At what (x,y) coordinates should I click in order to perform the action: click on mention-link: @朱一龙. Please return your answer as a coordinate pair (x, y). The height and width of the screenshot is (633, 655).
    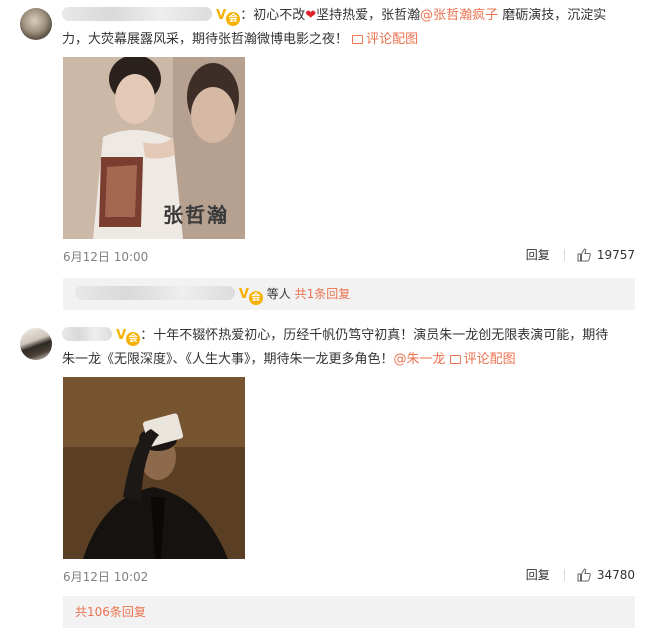
    Looking at the image, I should click on (420, 359).